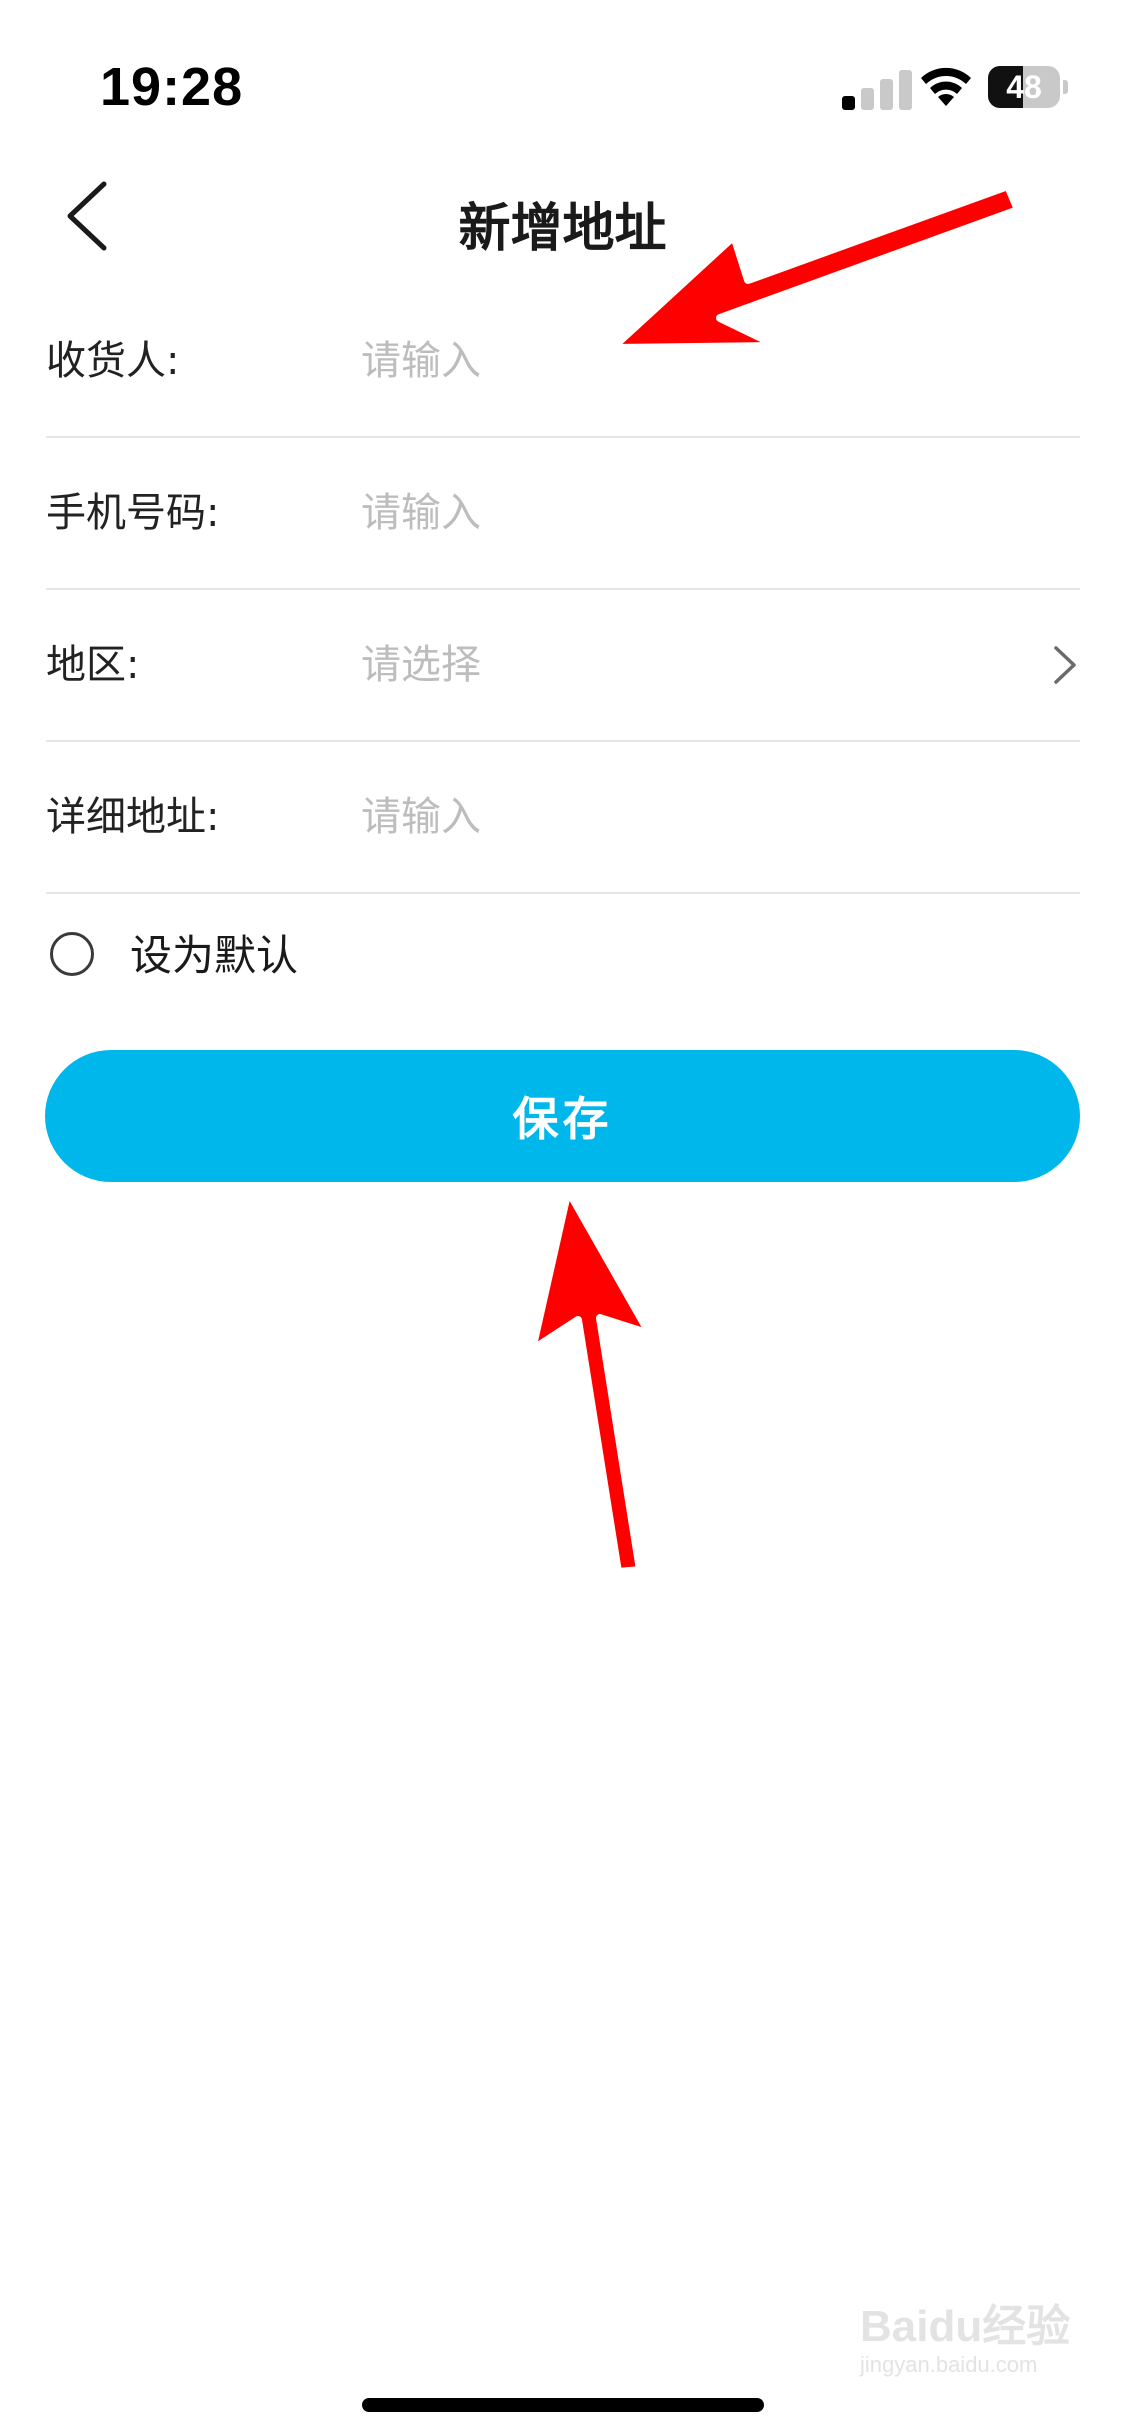 This screenshot has height=2436, width=1125. I want to click on cellular-signal-icon, so click(879, 88).